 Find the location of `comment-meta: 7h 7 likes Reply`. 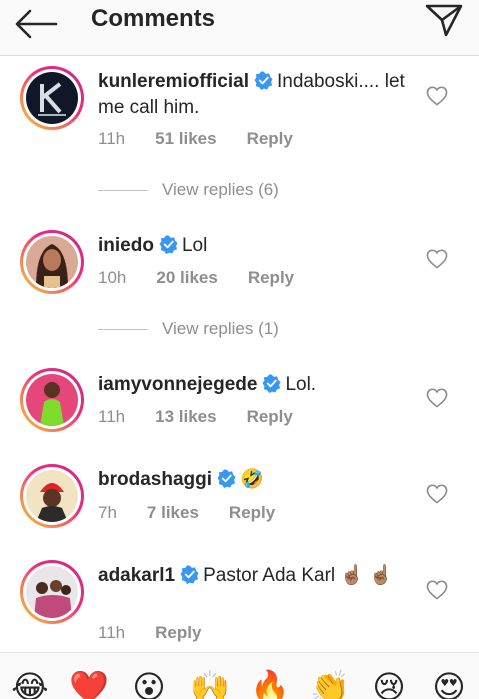

comment-meta: 7h 7 likes Reply is located at coordinates (186, 513).